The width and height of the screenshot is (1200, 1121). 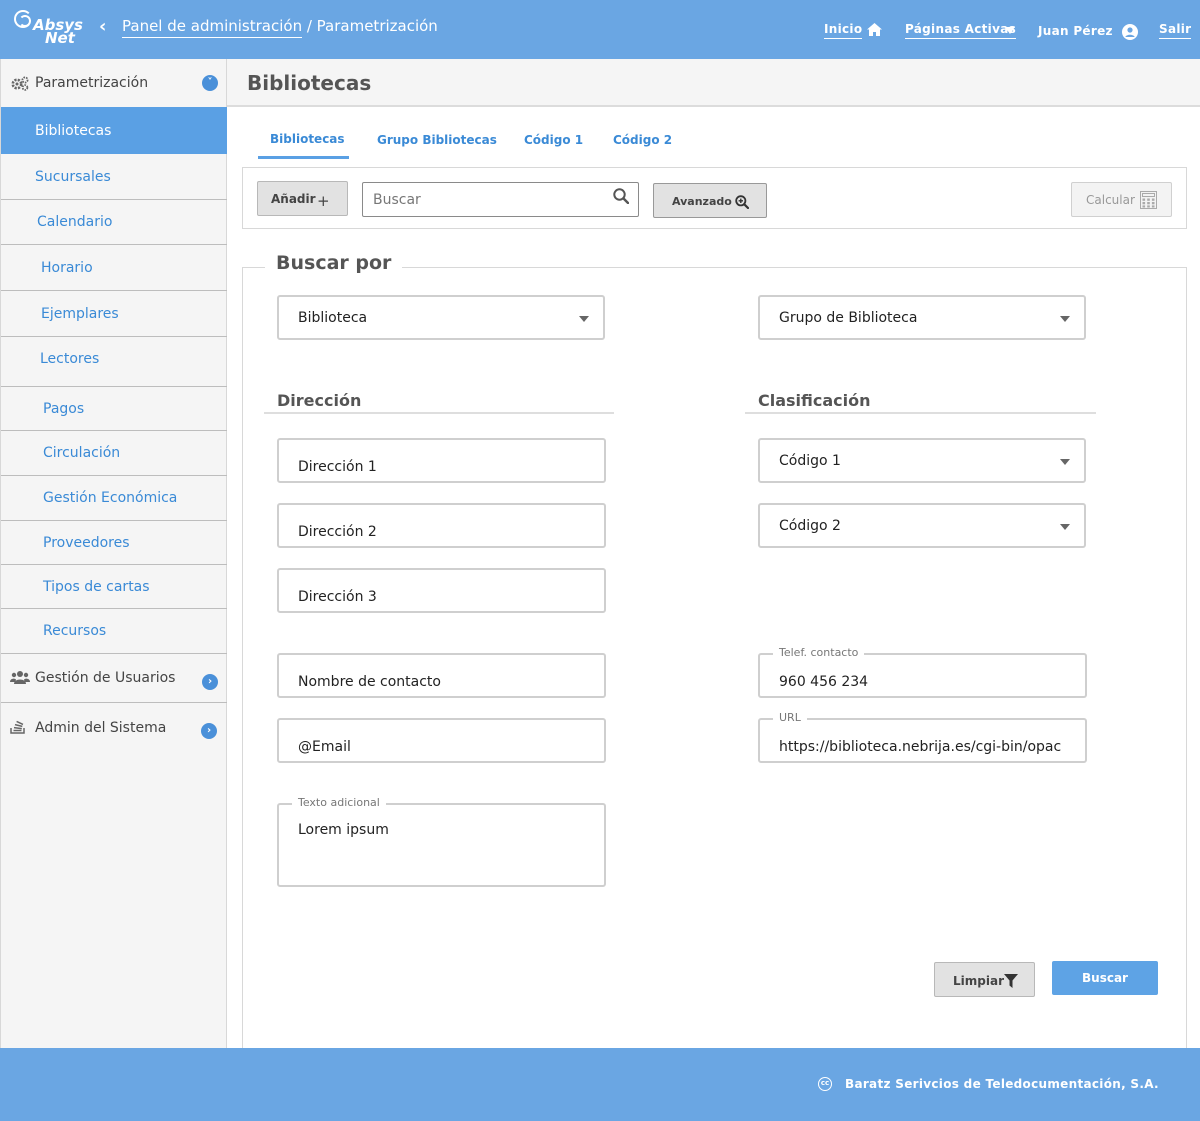 What do you see at coordinates (621, 196) in the screenshot?
I see `search-icon` at bounding box center [621, 196].